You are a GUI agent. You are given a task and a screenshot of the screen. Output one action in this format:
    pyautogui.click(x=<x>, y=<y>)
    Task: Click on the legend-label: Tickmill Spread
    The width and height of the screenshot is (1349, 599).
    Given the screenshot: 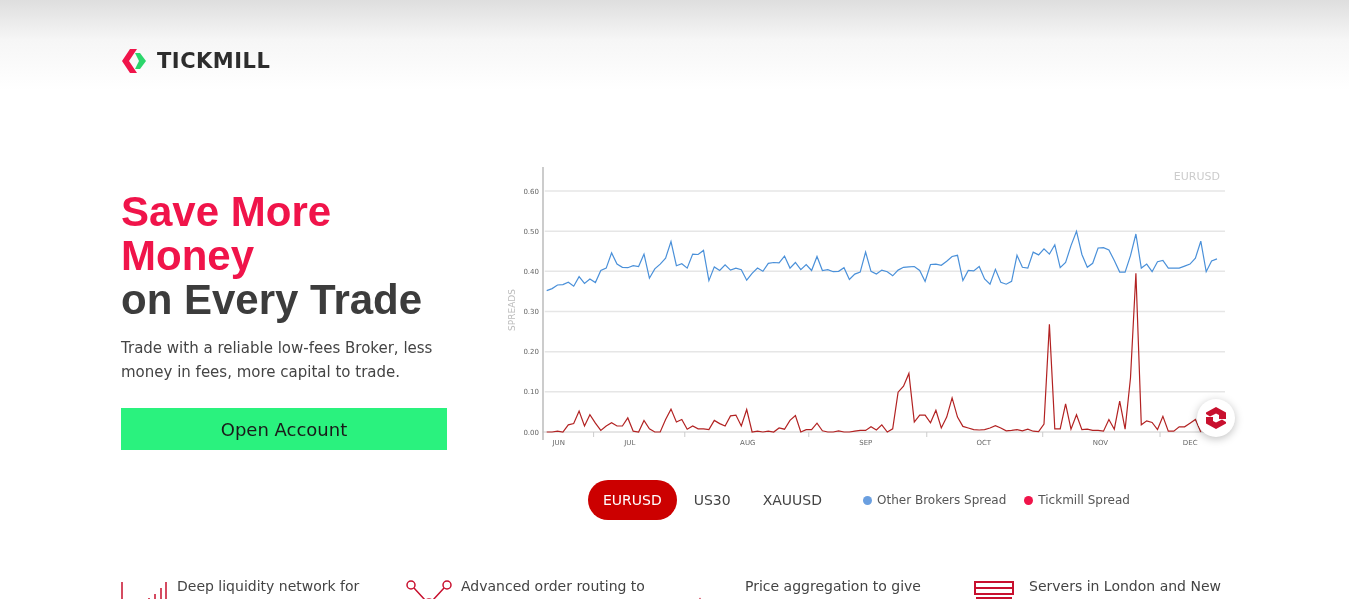 What is the action you would take?
    pyautogui.click(x=1084, y=500)
    